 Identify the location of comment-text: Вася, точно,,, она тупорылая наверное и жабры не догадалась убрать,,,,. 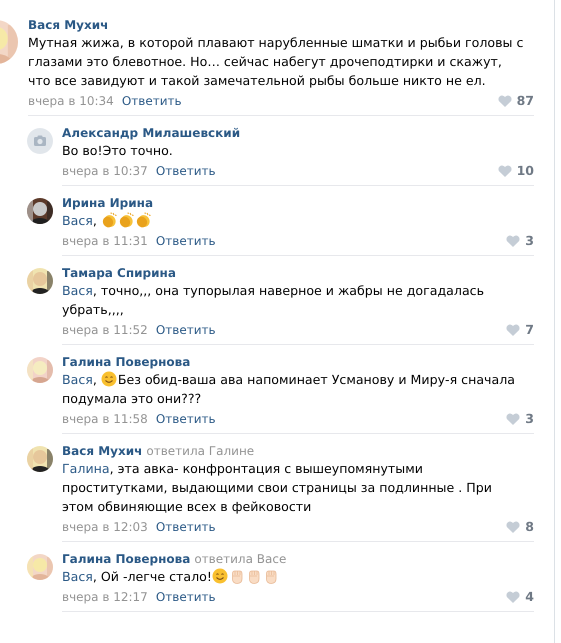
(274, 300).